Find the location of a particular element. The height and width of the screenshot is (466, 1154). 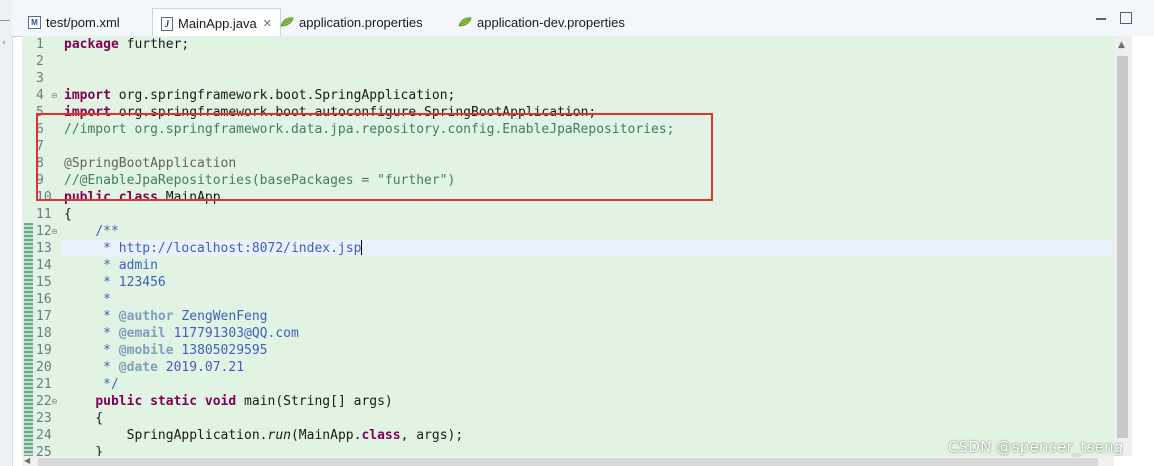

line-number: 7 is located at coordinates (40, 146).